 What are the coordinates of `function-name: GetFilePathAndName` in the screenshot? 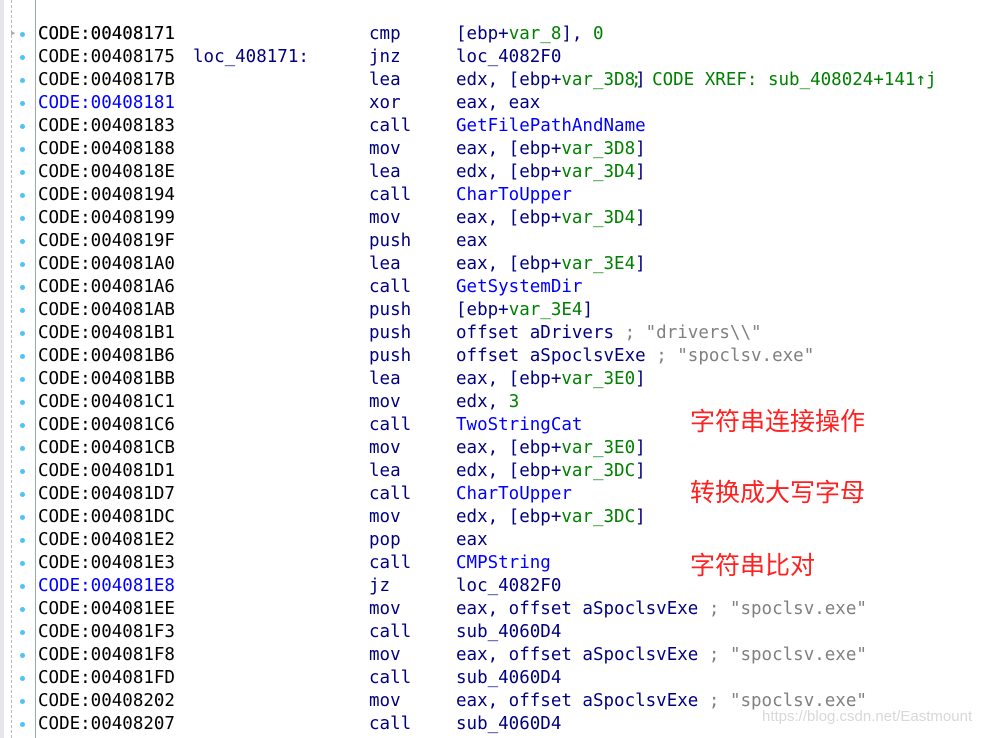 It's located at (551, 126).